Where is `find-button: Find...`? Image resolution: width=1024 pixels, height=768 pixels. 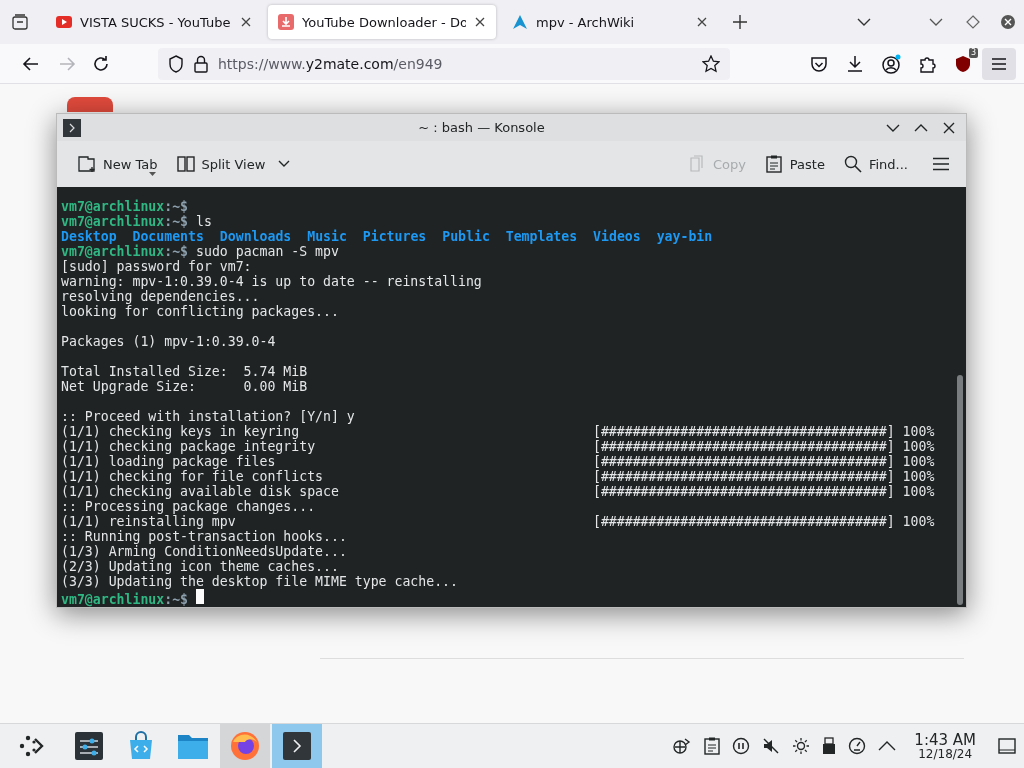 find-button: Find... is located at coordinates (875, 164).